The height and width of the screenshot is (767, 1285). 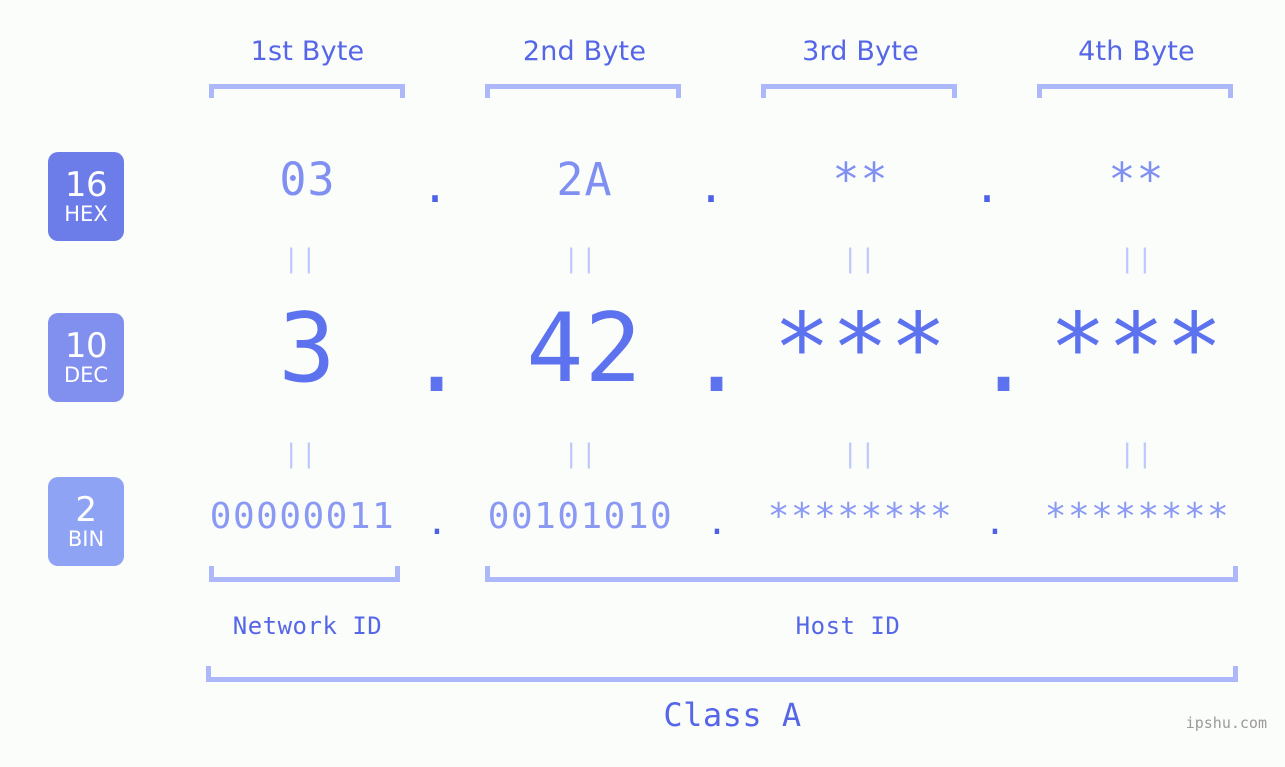 What do you see at coordinates (860, 454) in the screenshot?
I see `equals-mark-dec-bin-3: ||` at bounding box center [860, 454].